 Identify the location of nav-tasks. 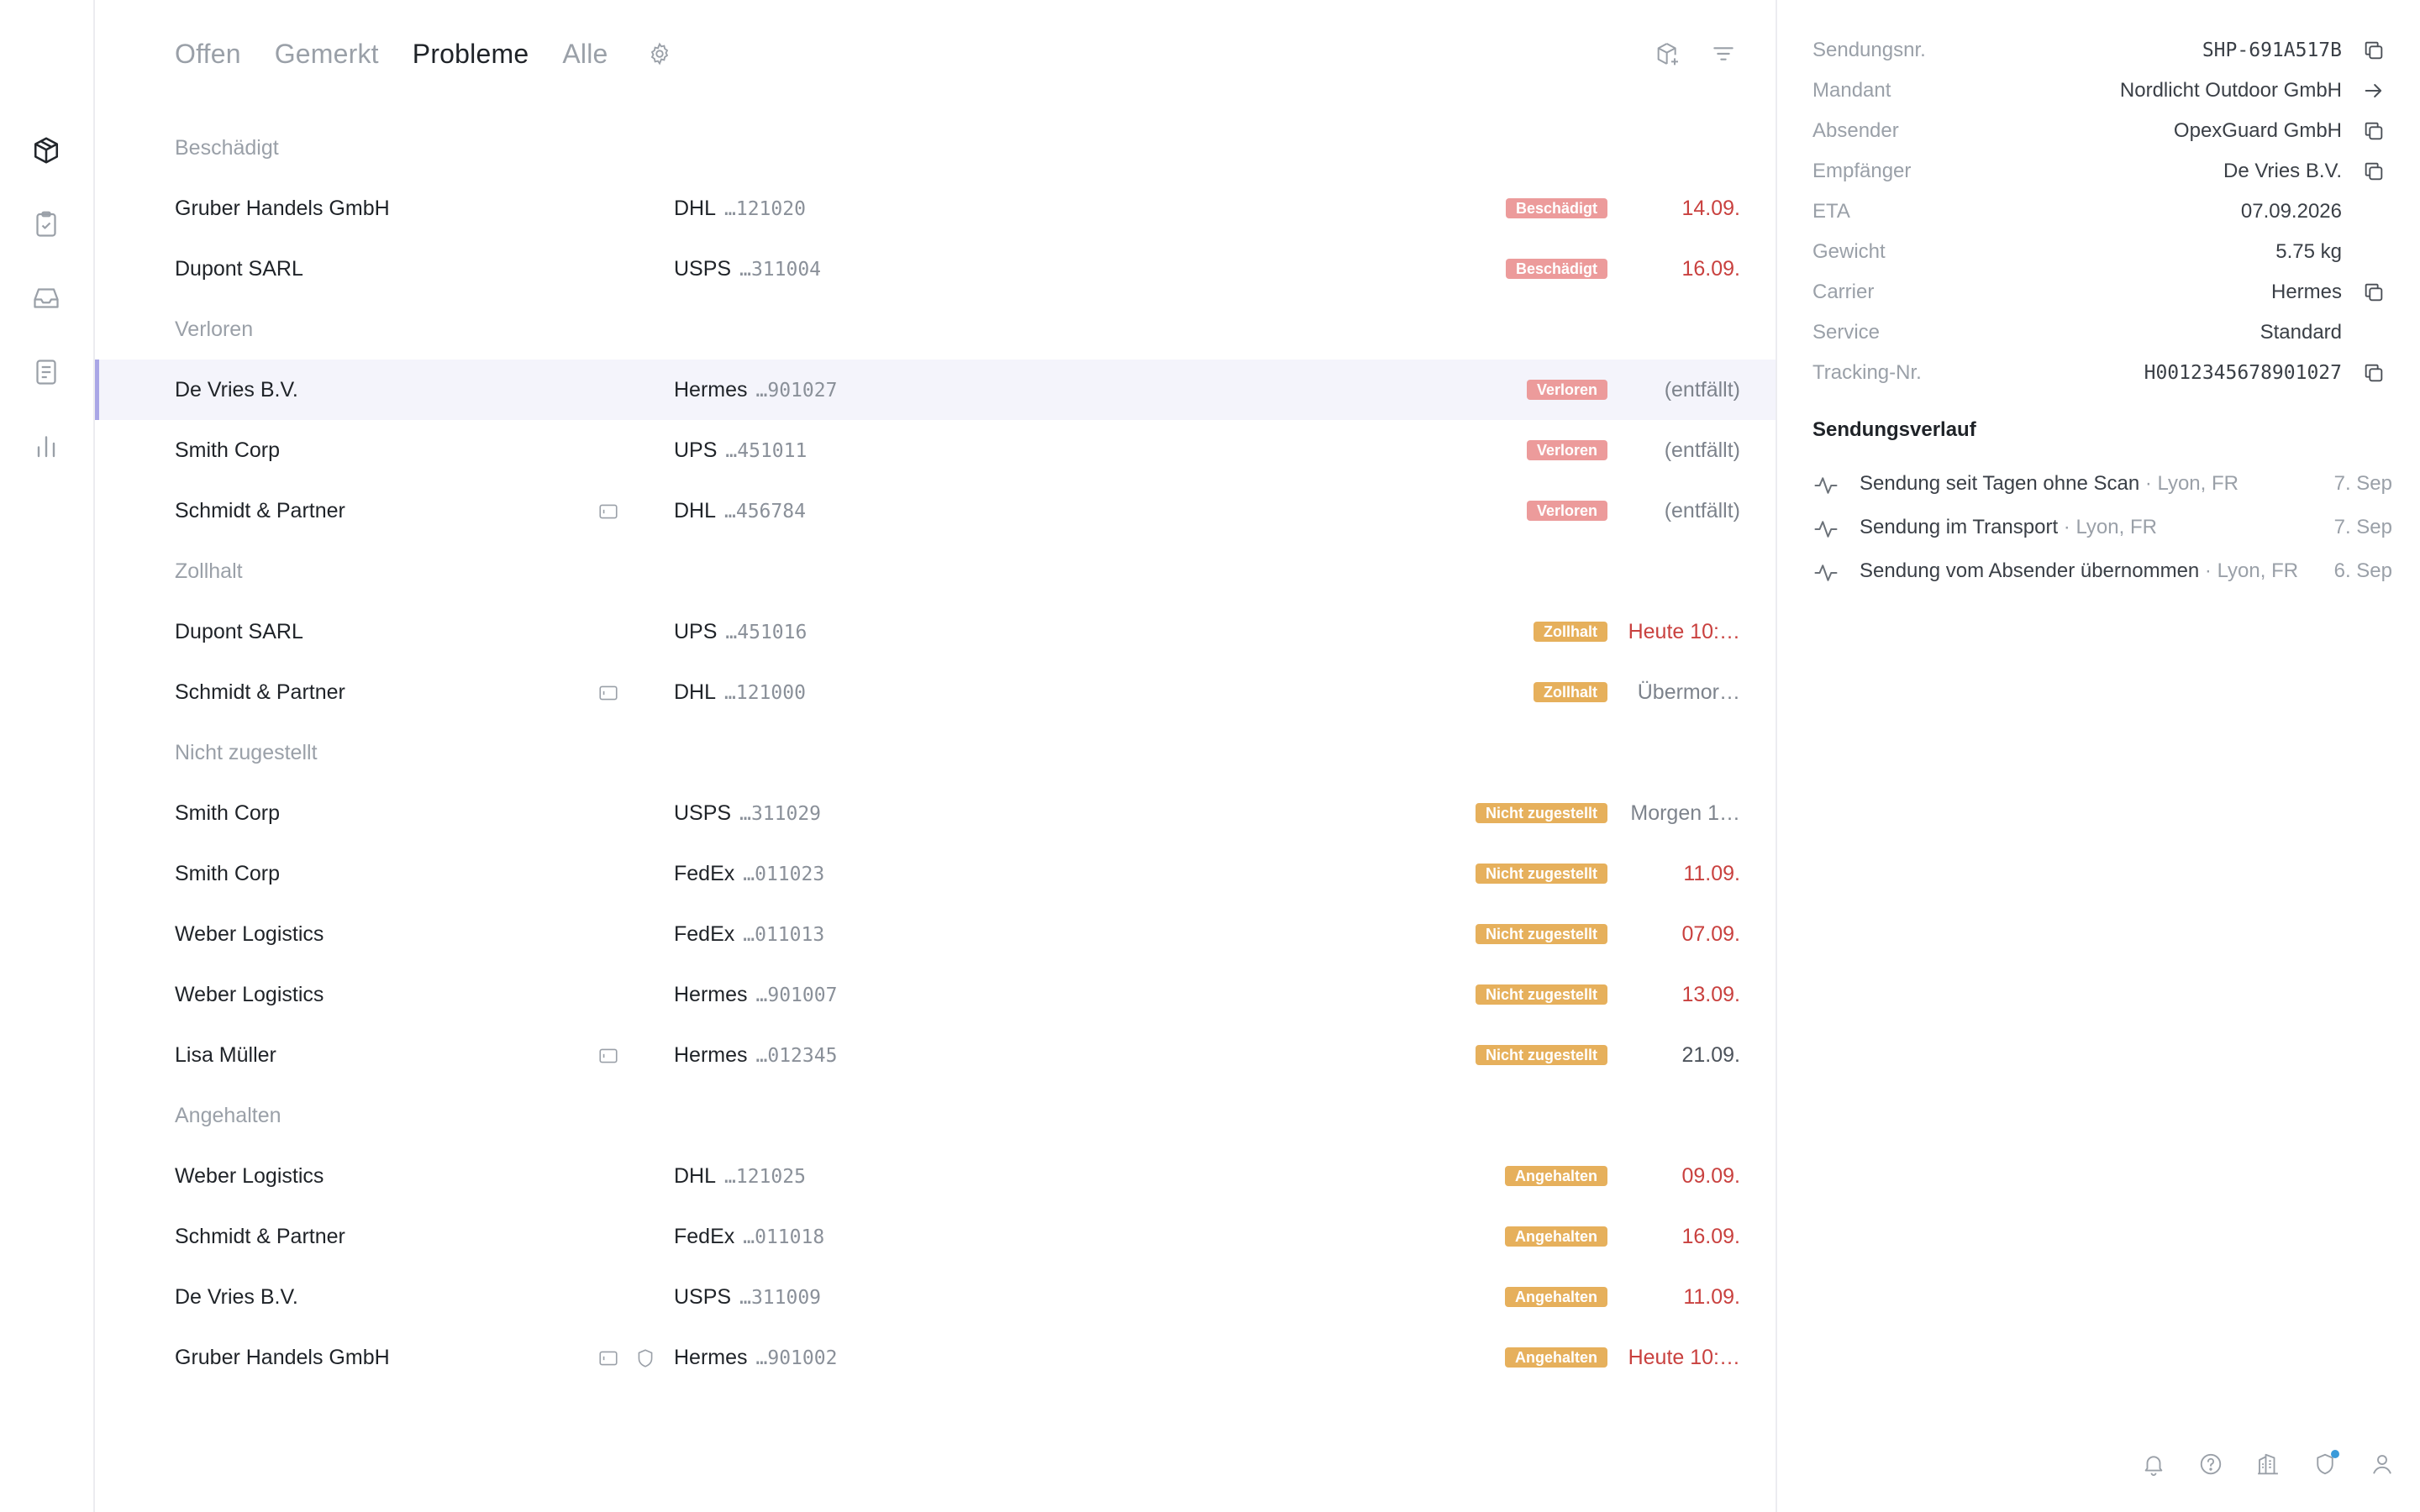
(46, 224).